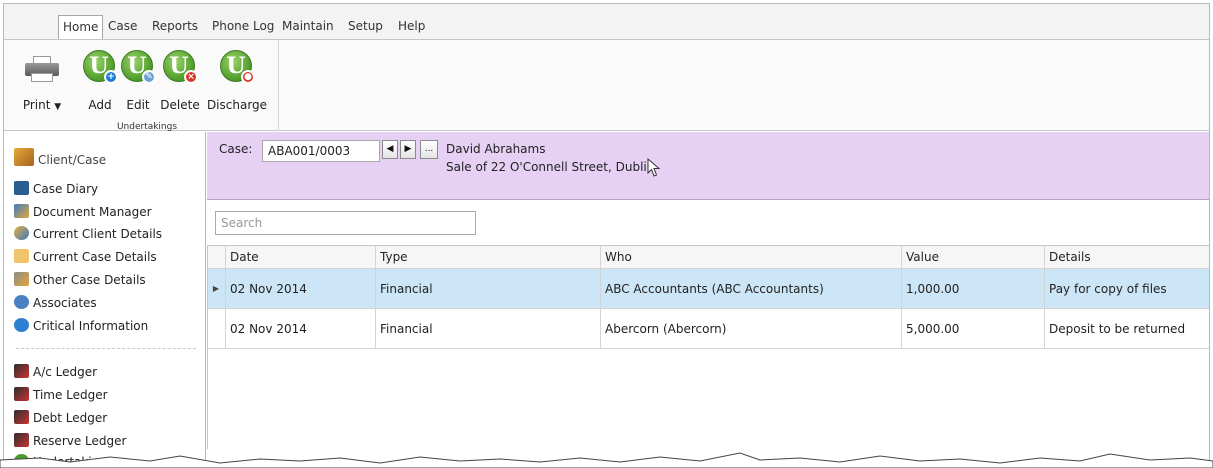  What do you see at coordinates (61, 395) in the screenshot?
I see `sidebar-item-time-ledger: Time Ledger` at bounding box center [61, 395].